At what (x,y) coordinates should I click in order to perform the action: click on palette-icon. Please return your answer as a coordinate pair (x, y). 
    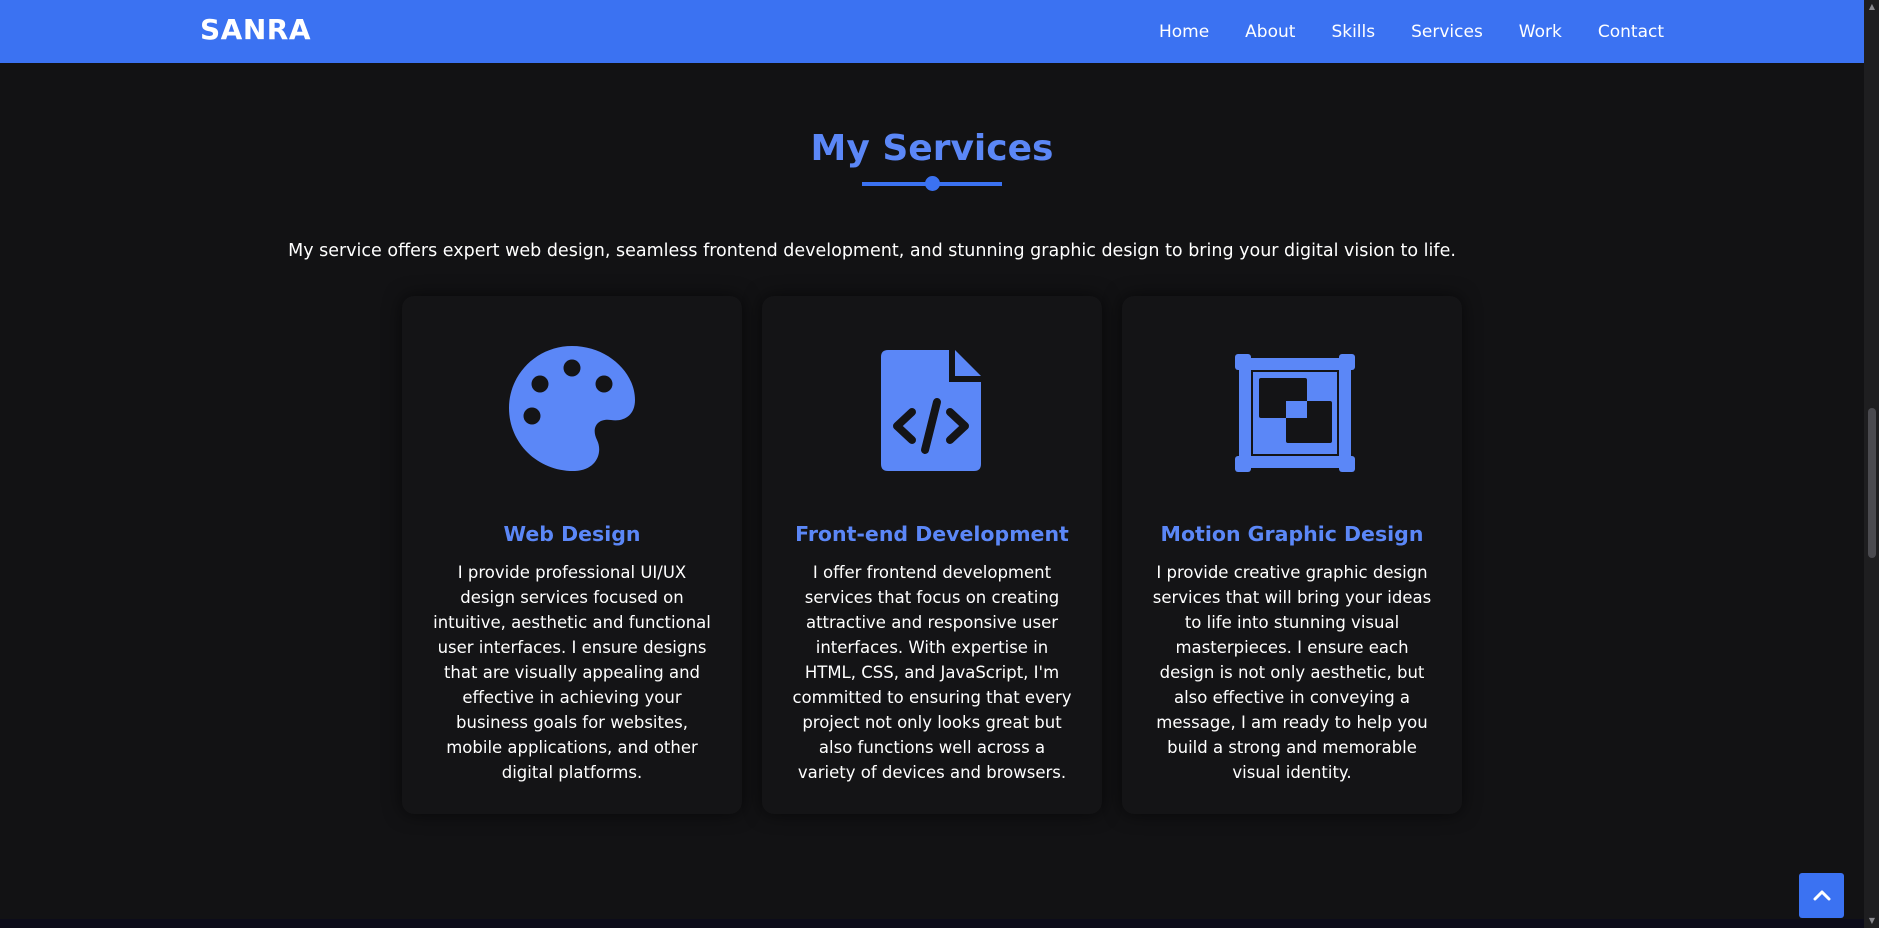
    Looking at the image, I should click on (572, 409).